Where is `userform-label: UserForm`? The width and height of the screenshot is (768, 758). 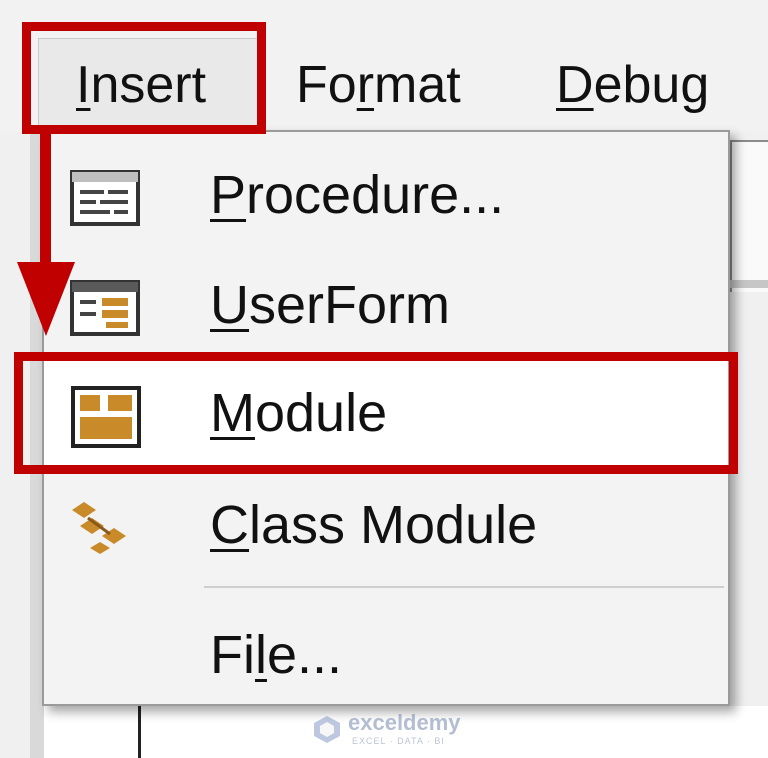
userform-label: UserForm is located at coordinates (330, 305).